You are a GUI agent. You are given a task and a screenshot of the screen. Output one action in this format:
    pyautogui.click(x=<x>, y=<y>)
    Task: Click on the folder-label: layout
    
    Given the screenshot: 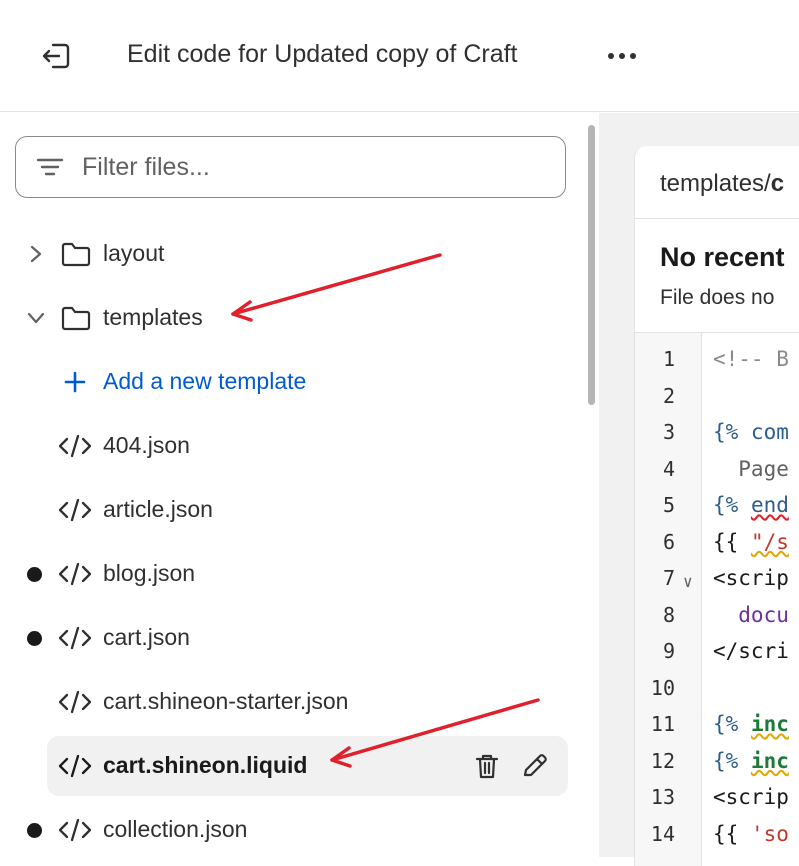 What is the action you would take?
    pyautogui.click(x=134, y=253)
    